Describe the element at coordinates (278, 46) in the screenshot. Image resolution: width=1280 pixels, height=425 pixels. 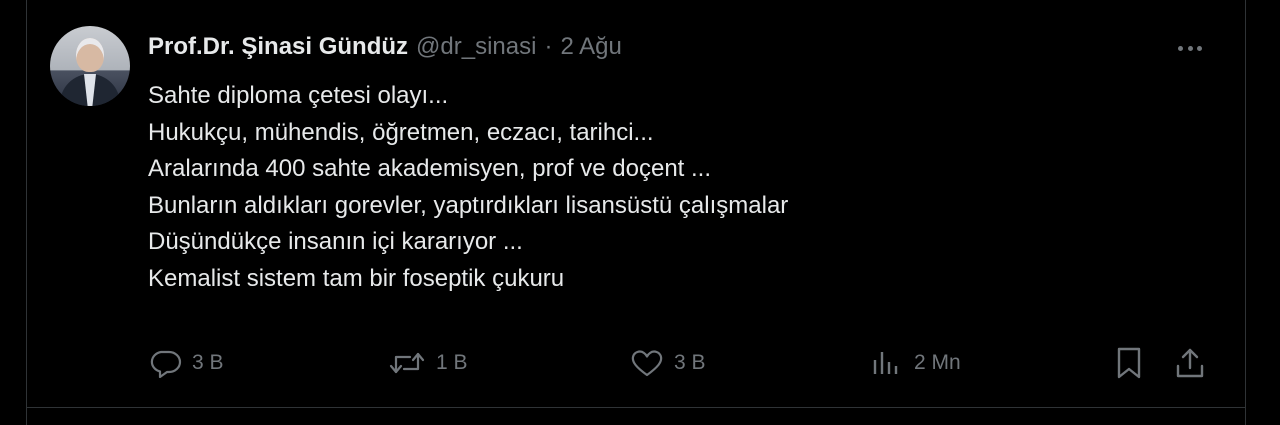
I see `author-name: Prof.Dr. Şinasi Gündüz` at that location.